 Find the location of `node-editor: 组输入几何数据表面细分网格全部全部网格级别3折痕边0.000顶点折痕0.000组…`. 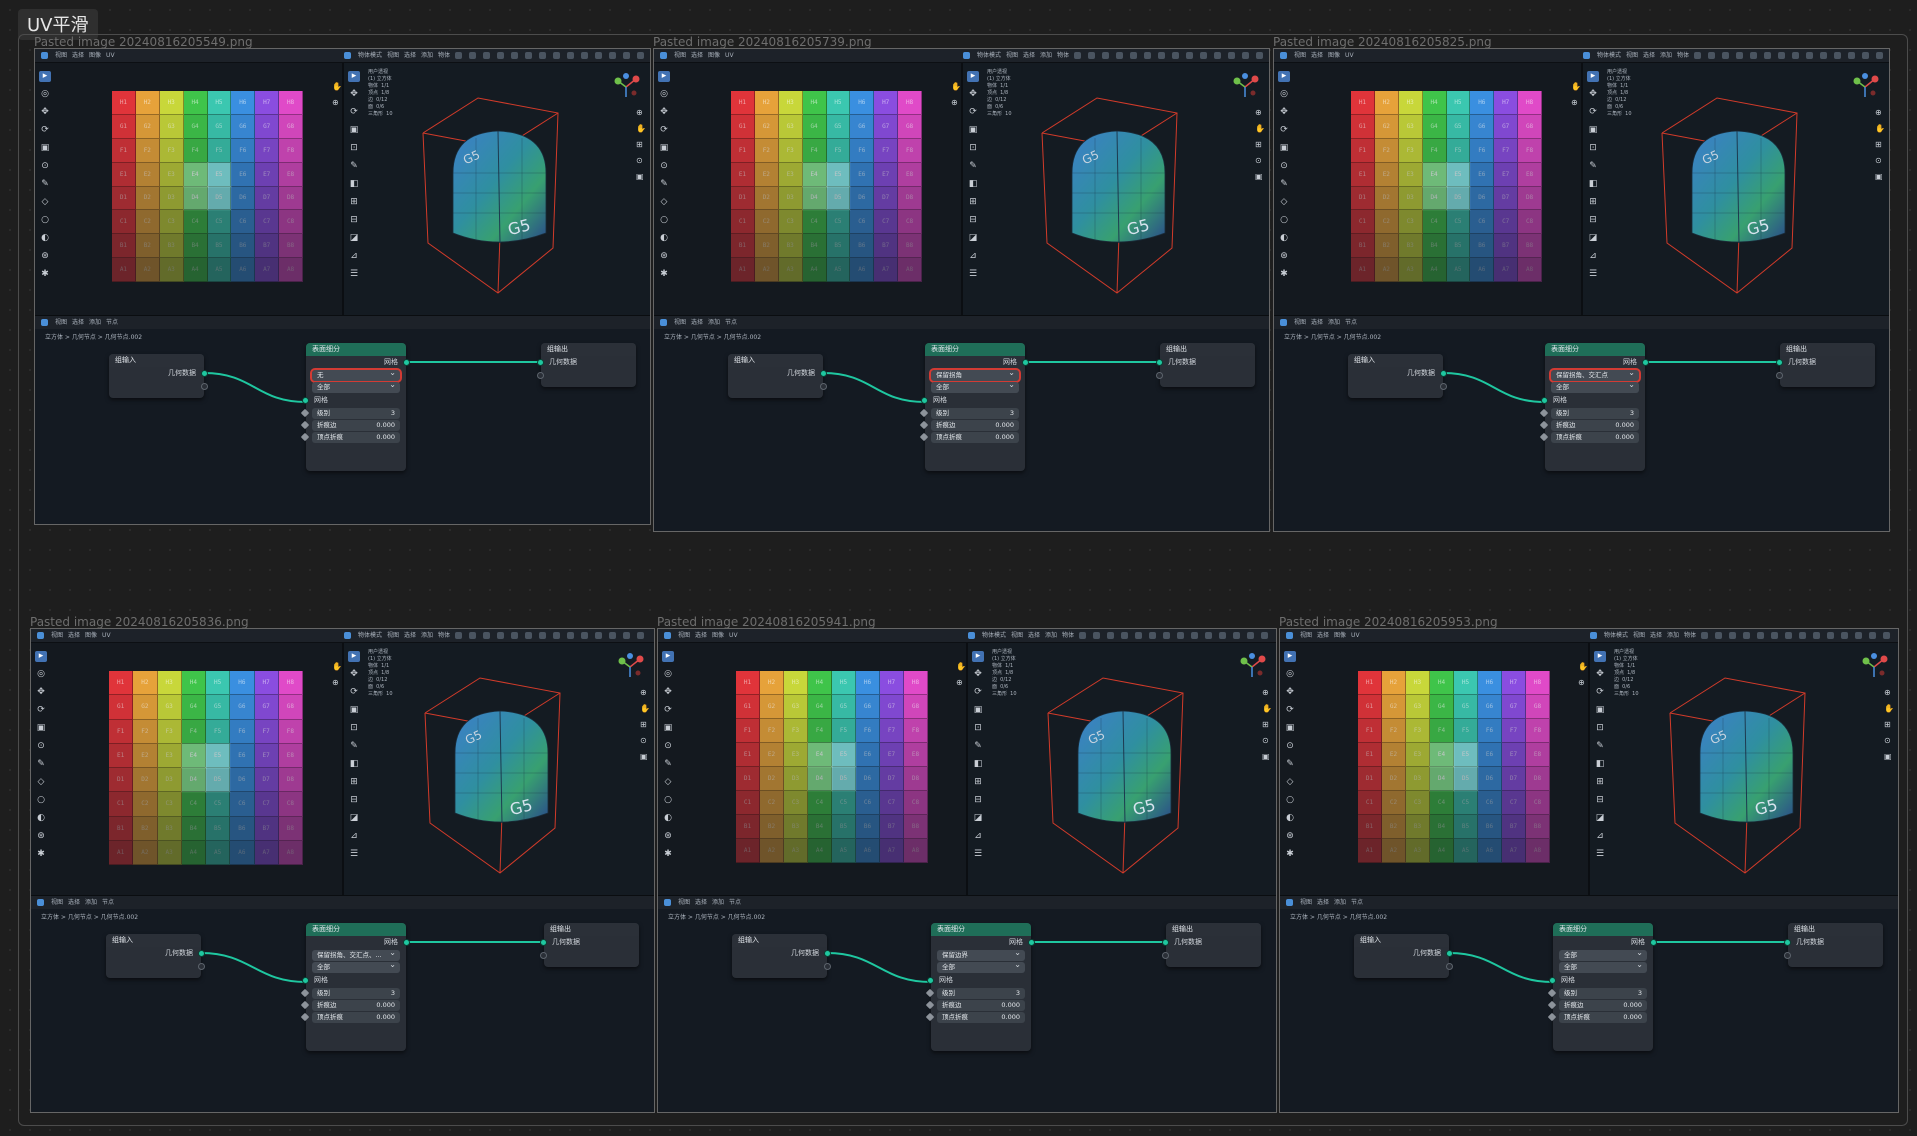

node-editor: 组输入几何数据表面细分网格全部全部网格级别3折痕边0.000顶点折痕0.000组… is located at coordinates (1589, 1017).